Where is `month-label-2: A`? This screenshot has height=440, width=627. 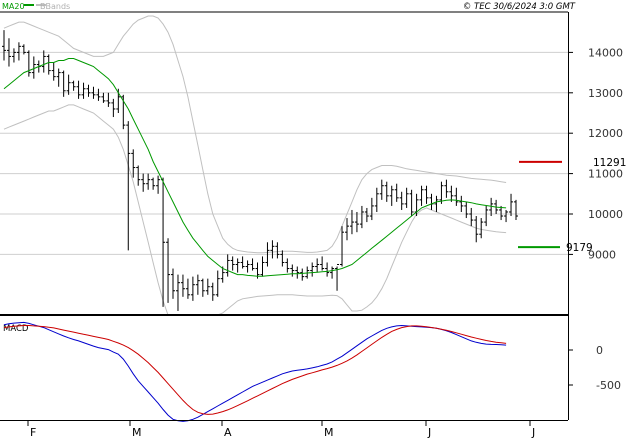 month-label-2: A is located at coordinates (228, 432).